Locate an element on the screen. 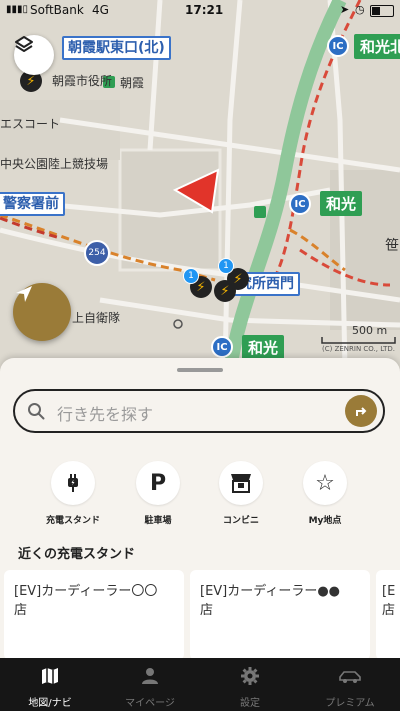 This screenshot has width=400, height=711. map-label-asaka: 朝霞 is located at coordinates (132, 83).